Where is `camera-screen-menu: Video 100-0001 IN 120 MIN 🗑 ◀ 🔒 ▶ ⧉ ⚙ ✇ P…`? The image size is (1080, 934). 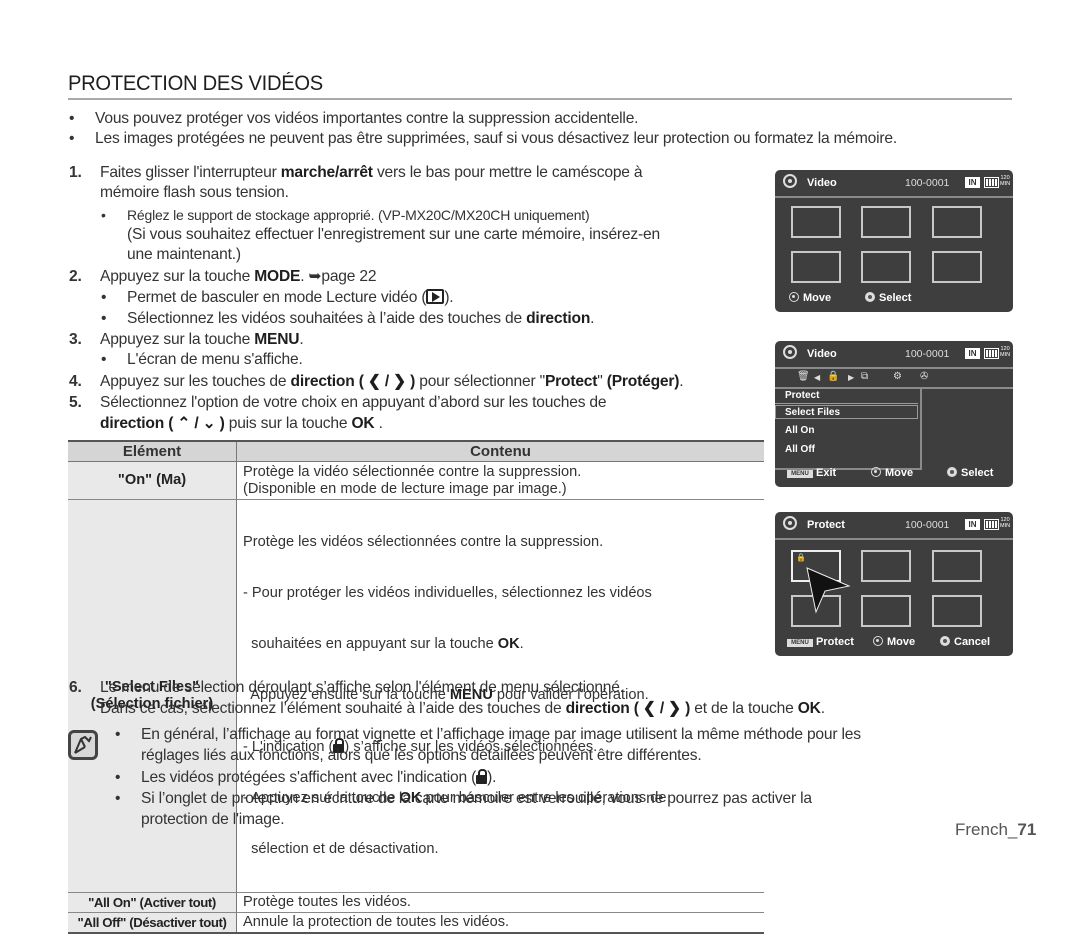
camera-screen-menu: Video 100-0001 IN 120 MIN 🗑 ◀ 🔒 ▶ ⧉ ⚙ ✇ P… is located at coordinates (894, 414).